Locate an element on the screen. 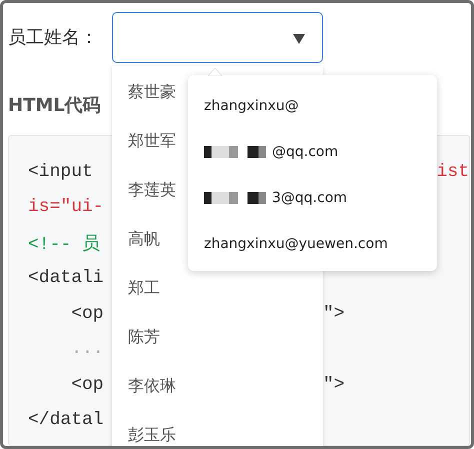 This screenshot has width=474, height=449. email-option: zhangxinxu@ is located at coordinates (251, 106).